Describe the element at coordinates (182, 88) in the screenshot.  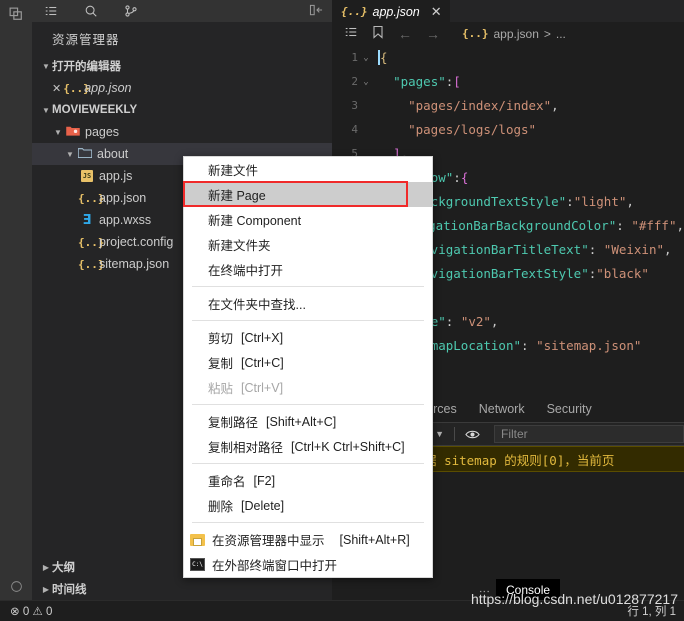
I see `open-editor-item-app-json: ✕ {..} app.json` at that location.